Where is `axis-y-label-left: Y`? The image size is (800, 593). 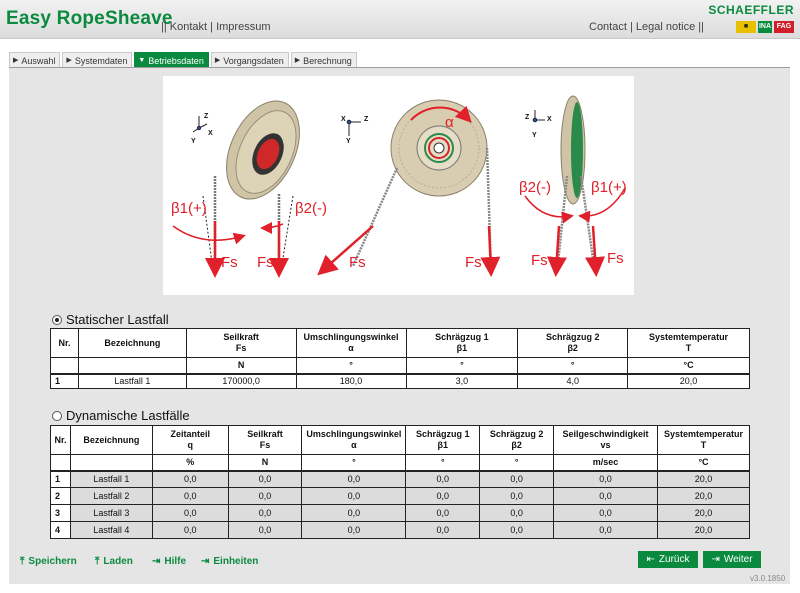
axis-y-label-left: Y is located at coordinates (193, 141).